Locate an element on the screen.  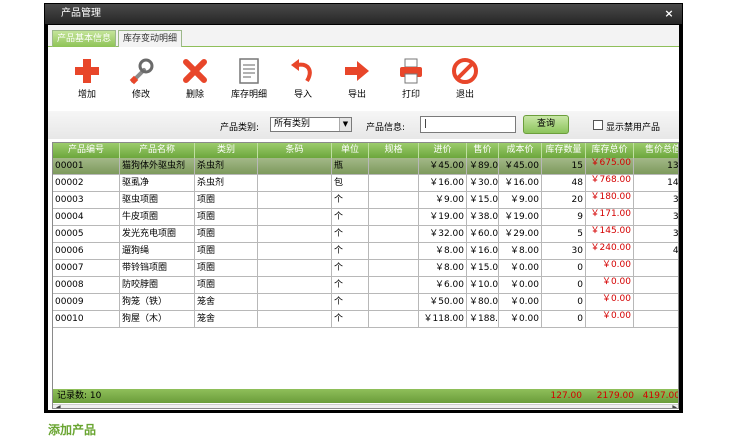
table-cell-category: 笼舍 is located at coordinates (226, 302).